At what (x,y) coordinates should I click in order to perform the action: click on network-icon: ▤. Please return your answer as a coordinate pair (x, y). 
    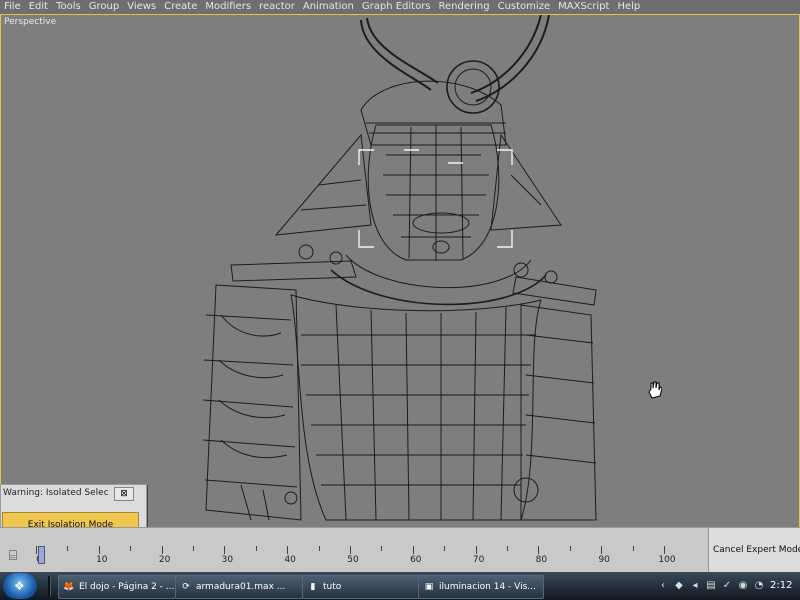
    Looking at the image, I should click on (711, 586).